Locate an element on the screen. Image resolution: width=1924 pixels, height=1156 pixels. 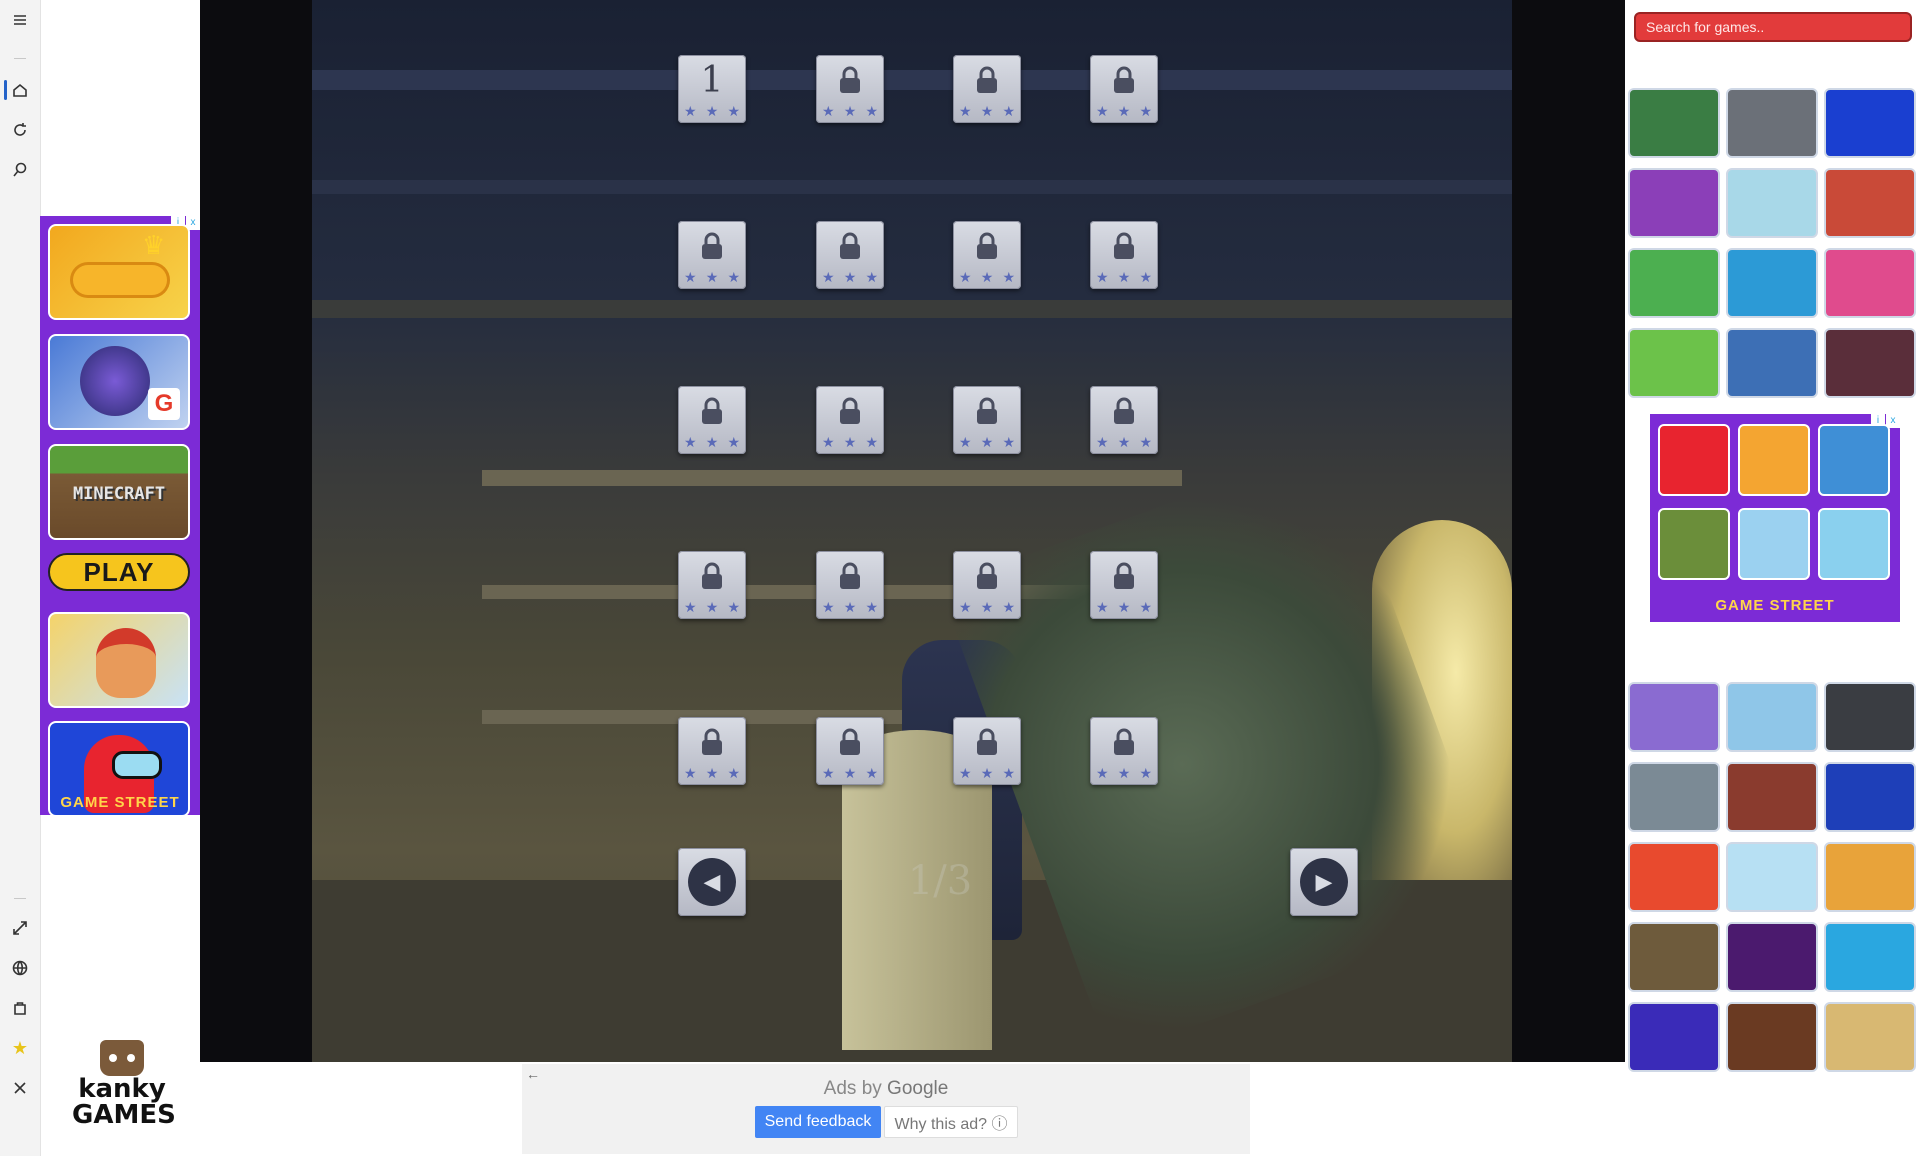
free-fire-tile: G is located at coordinates (119, 382).